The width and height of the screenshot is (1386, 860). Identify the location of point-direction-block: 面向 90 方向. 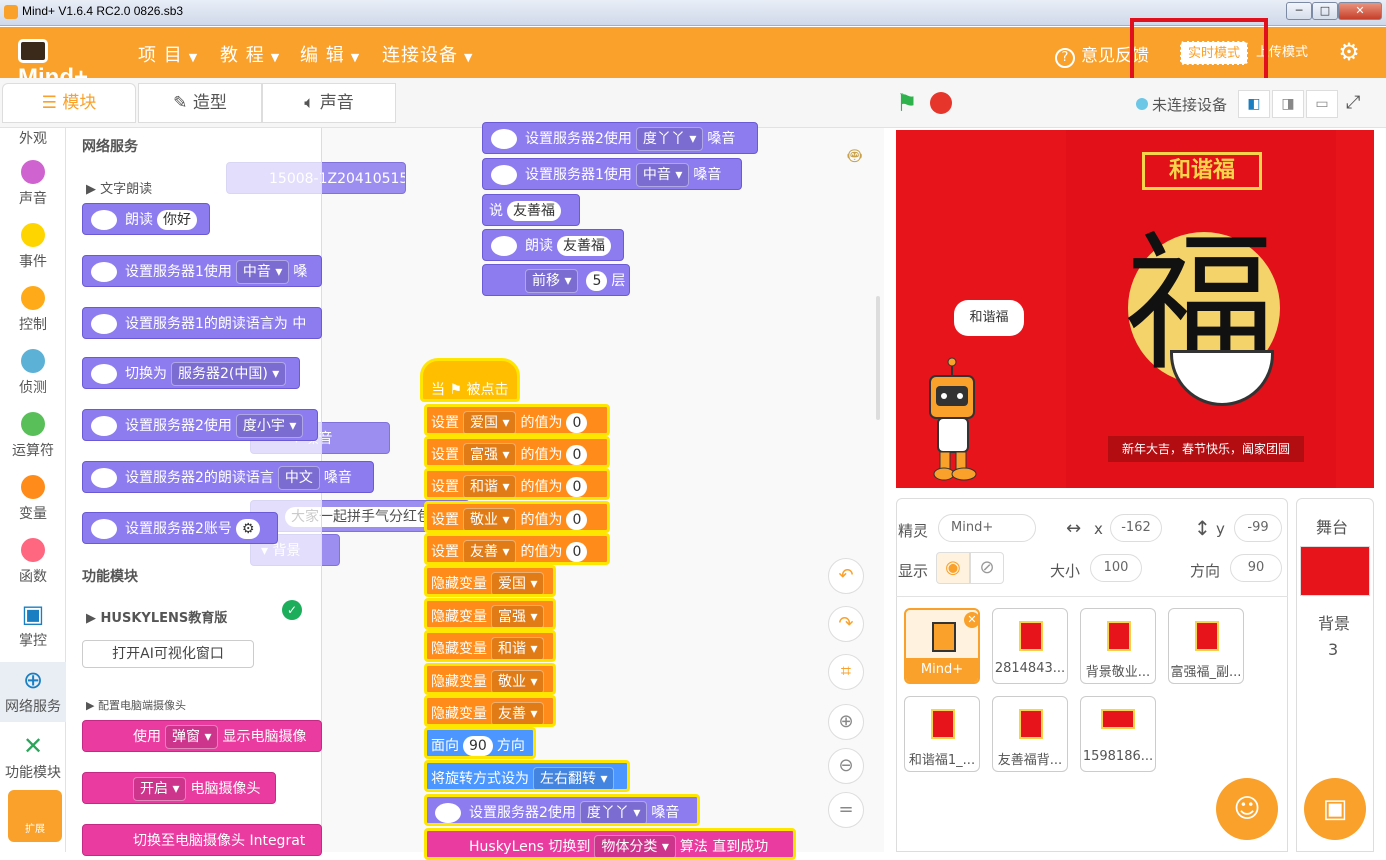
(480, 743).